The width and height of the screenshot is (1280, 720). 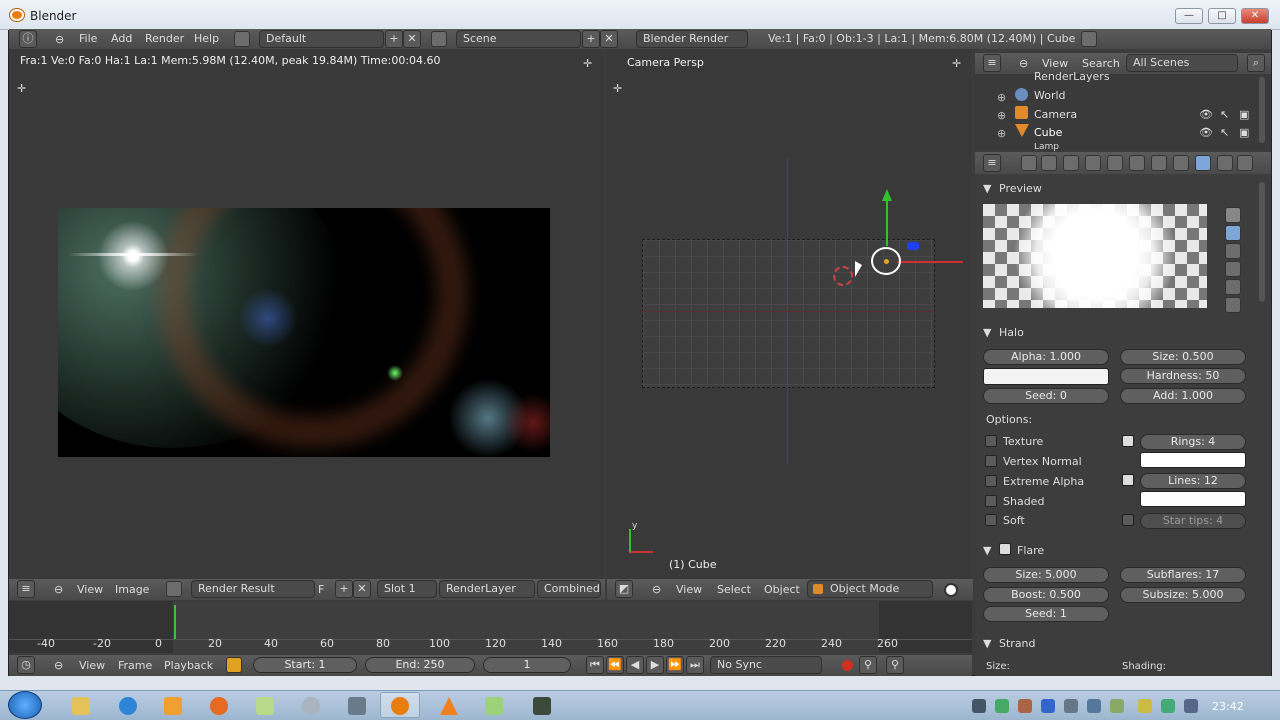 What do you see at coordinates (868, 665) in the screenshot?
I see `keying-set-icon: ⚲` at bounding box center [868, 665].